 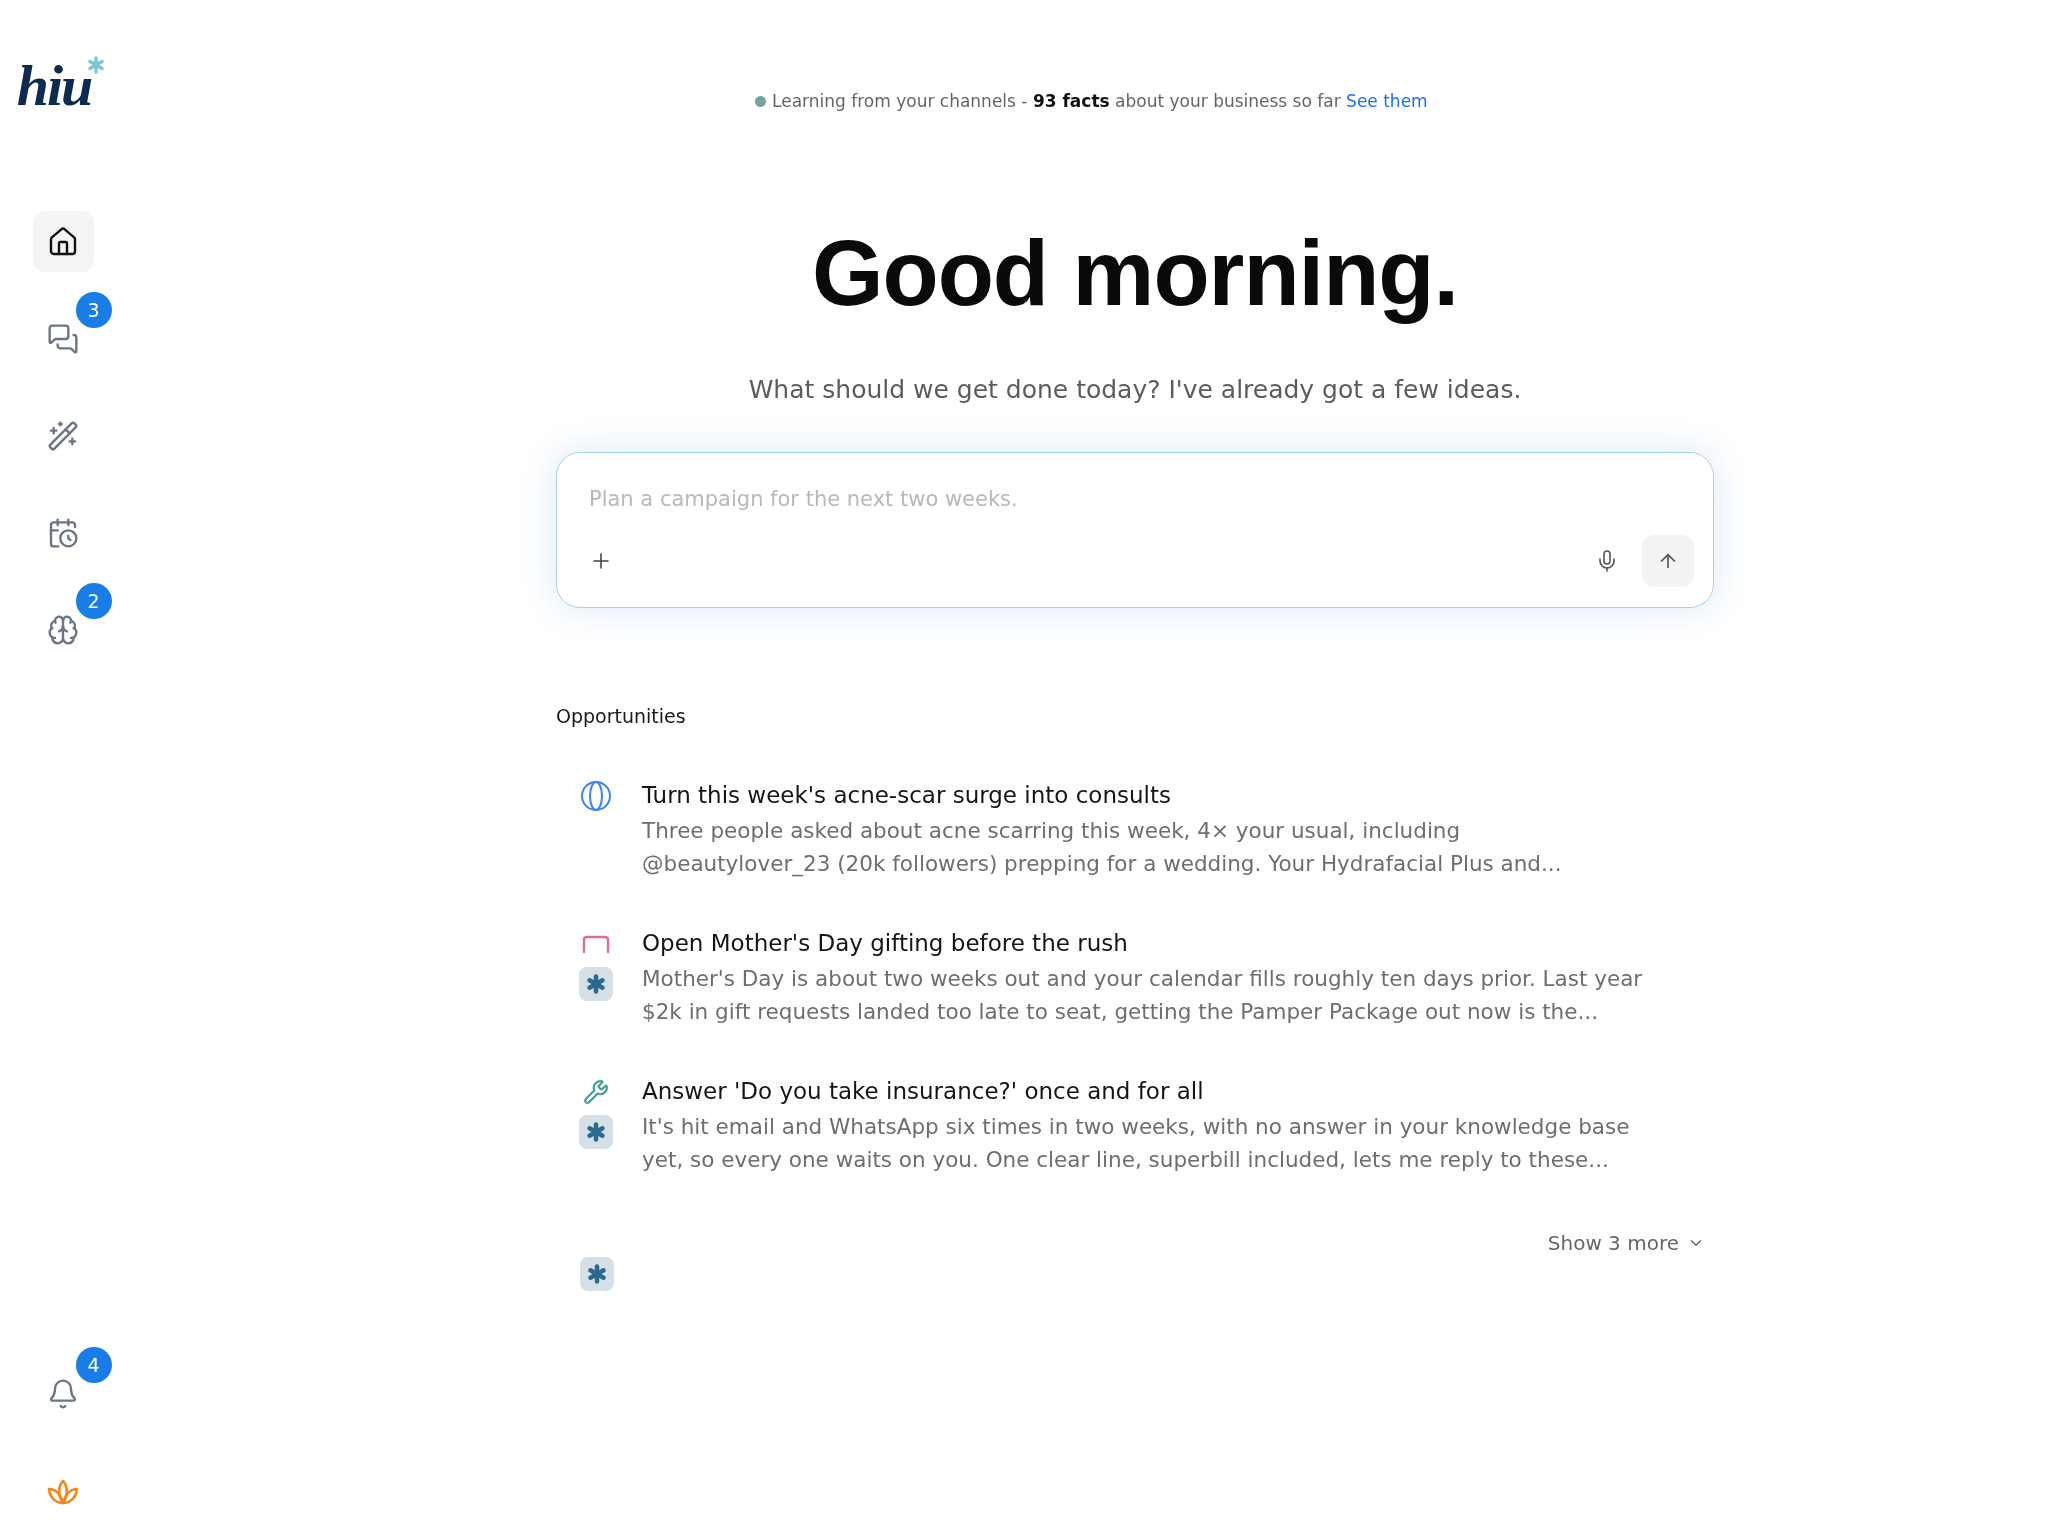 I want to click on opportunity-title: Answer 'Do you take insurance?' once and for all, so click(x=1145, y=1091).